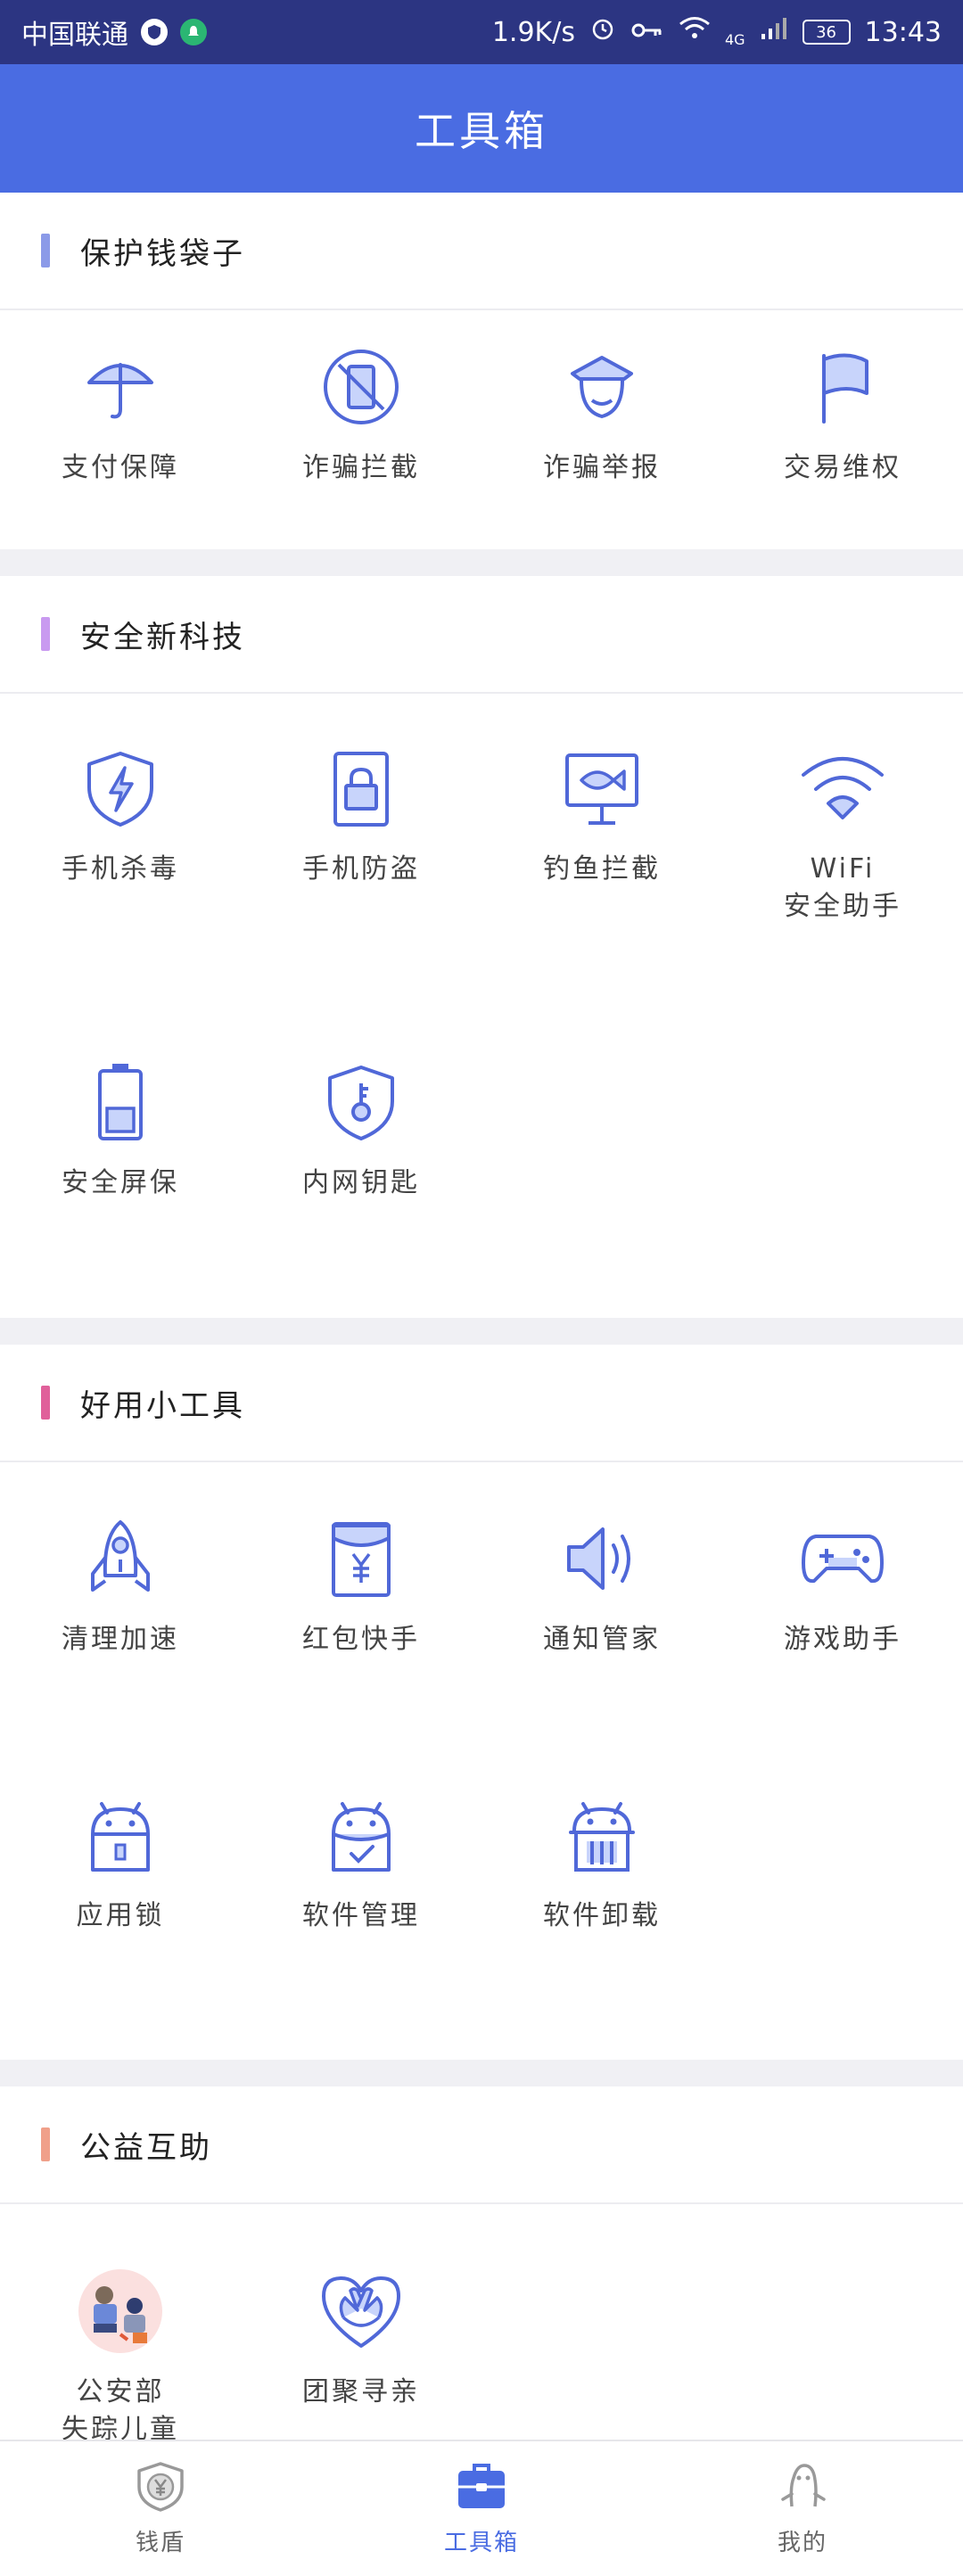 The height and width of the screenshot is (2576, 963). What do you see at coordinates (361, 1161) in the screenshot?
I see `tool-intranet-key: 内网钥匙` at bounding box center [361, 1161].